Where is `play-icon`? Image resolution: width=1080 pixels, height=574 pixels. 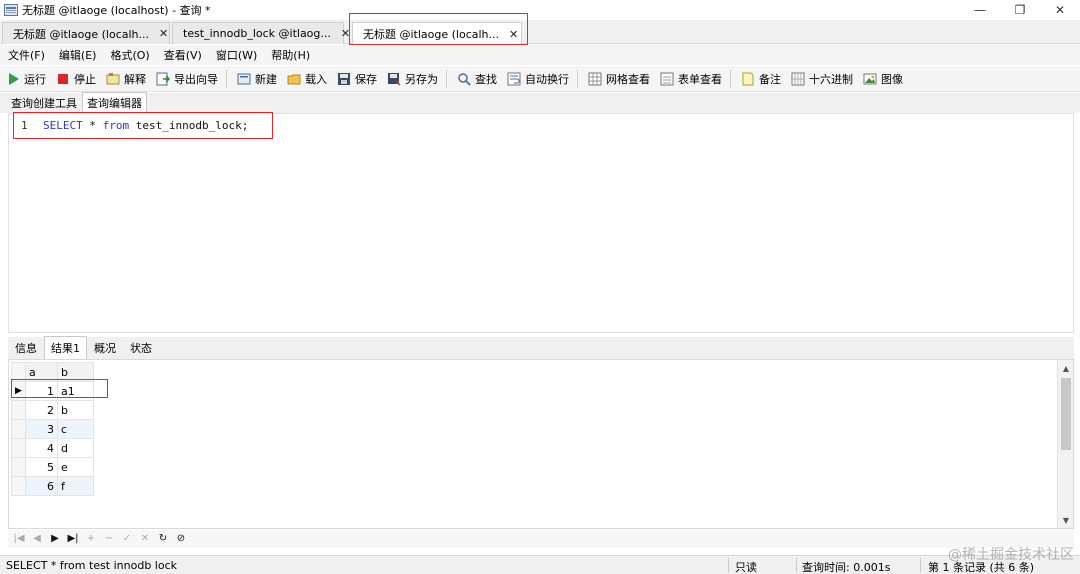
play-icon is located at coordinates (14, 78).